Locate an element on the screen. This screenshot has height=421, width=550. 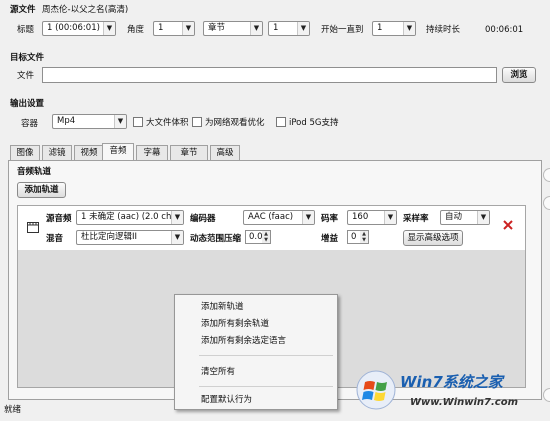
container-label: 容器 is located at coordinates (30, 124).